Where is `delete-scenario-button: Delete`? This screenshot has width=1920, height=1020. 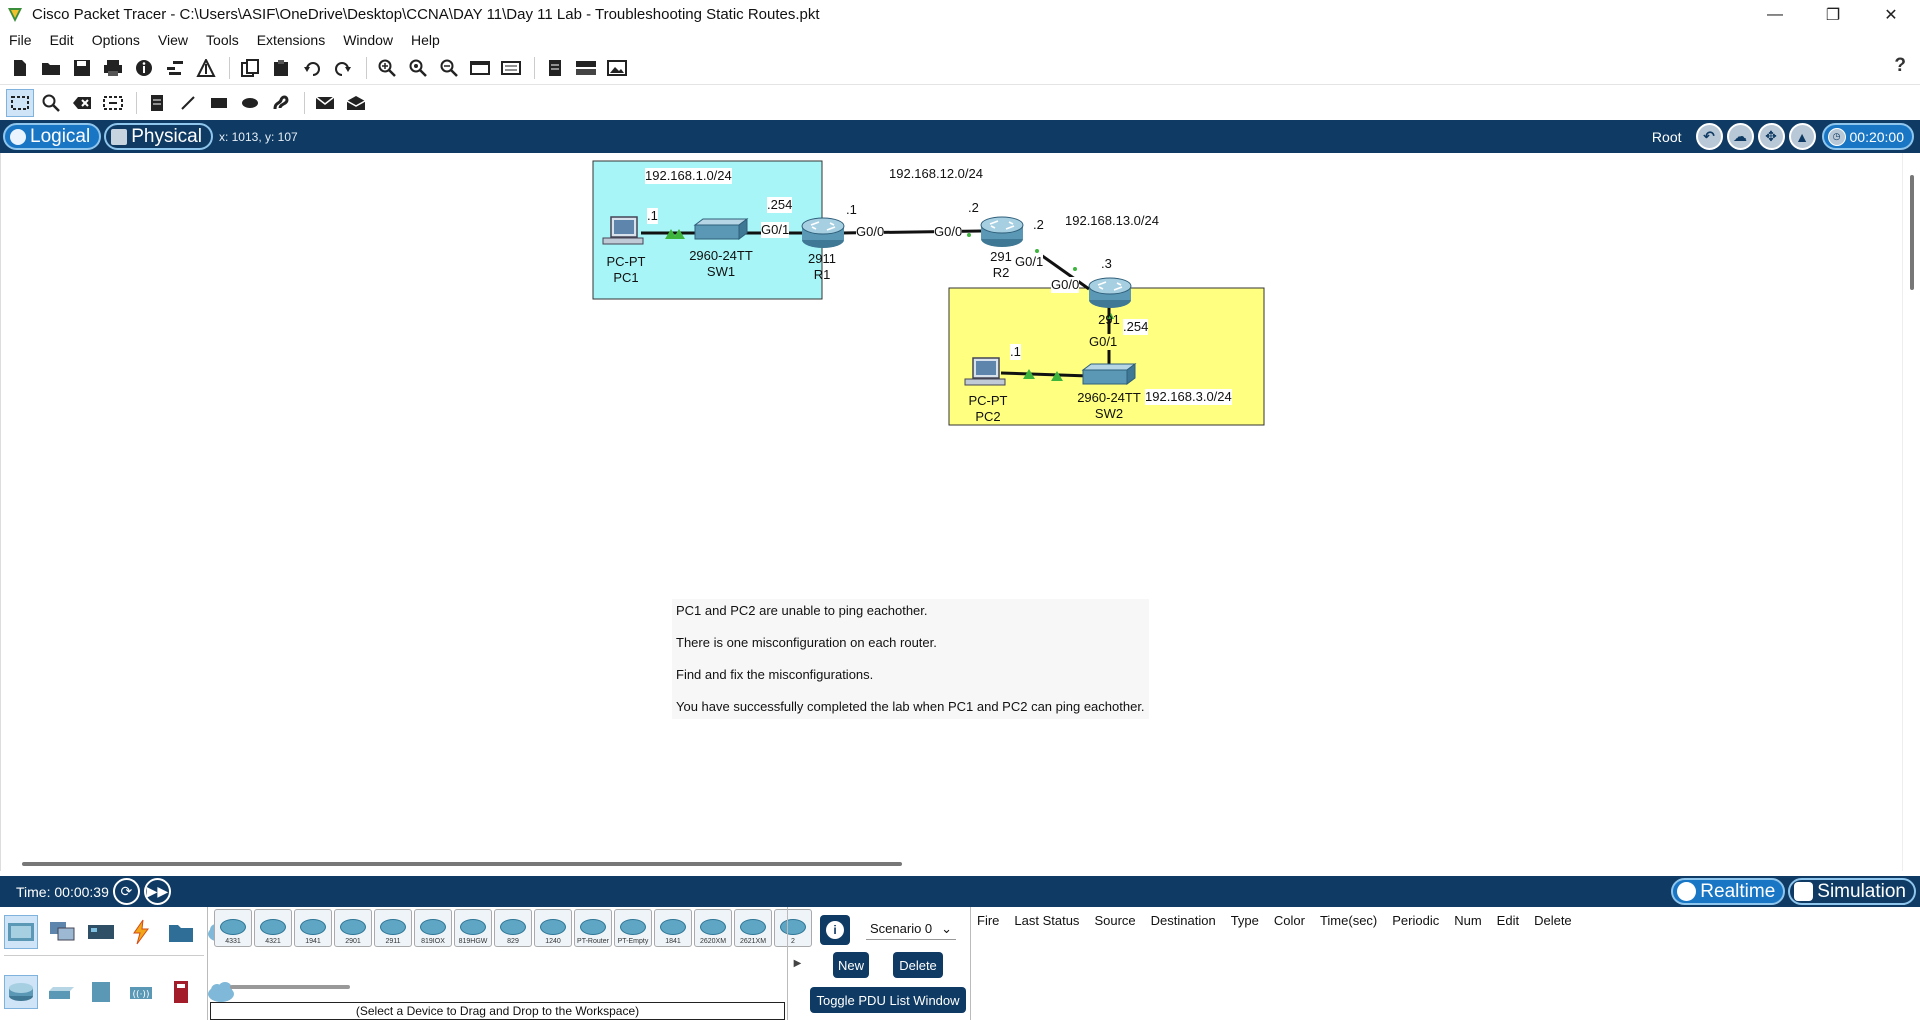 delete-scenario-button: Delete is located at coordinates (918, 965).